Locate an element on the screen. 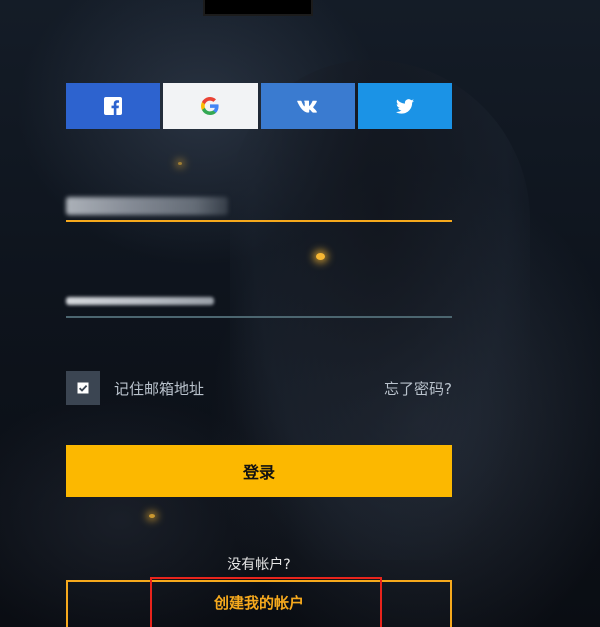  google-icon is located at coordinates (210, 106).